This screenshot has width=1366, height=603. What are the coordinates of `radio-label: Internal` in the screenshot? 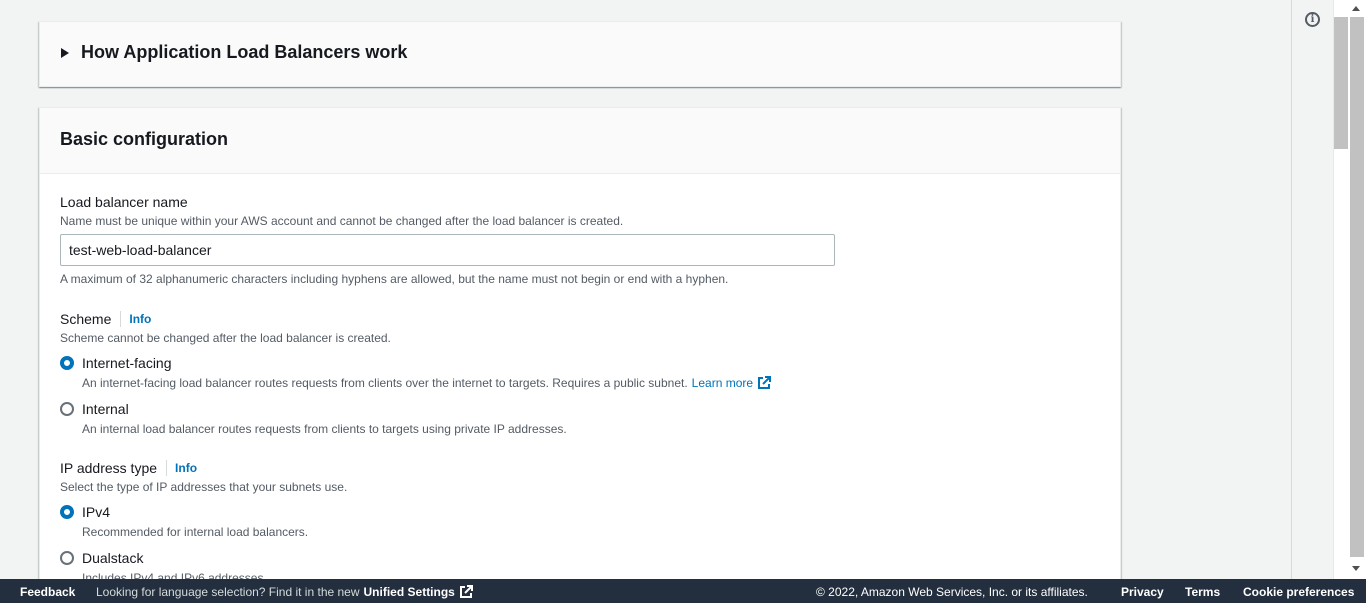 It's located at (105, 409).